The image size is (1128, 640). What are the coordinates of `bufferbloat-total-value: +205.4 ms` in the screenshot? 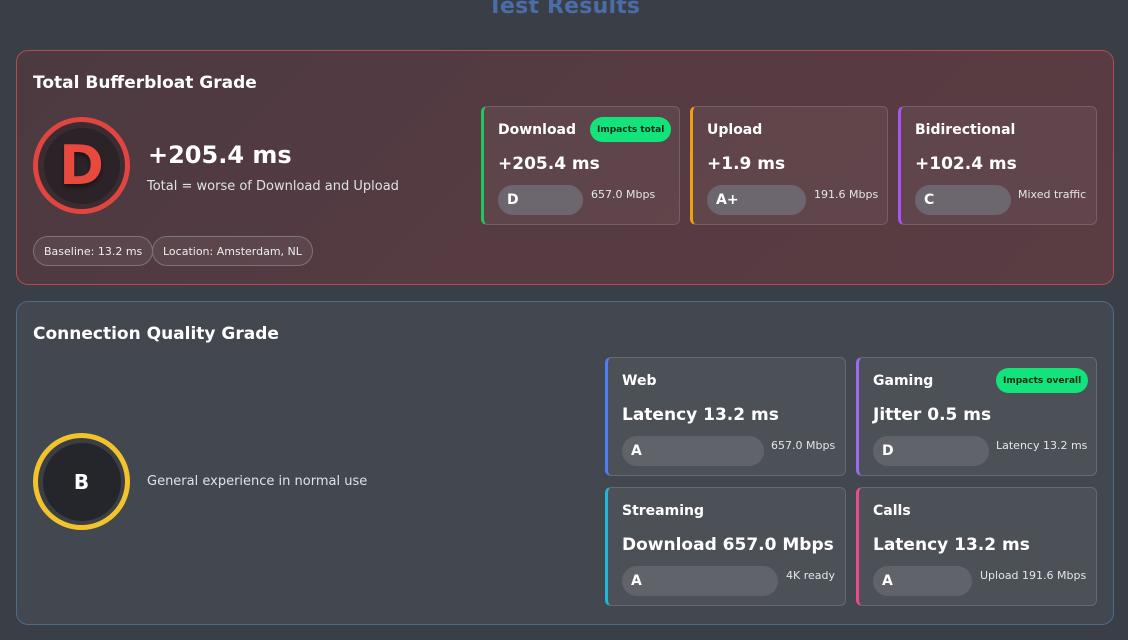 It's located at (220, 155).